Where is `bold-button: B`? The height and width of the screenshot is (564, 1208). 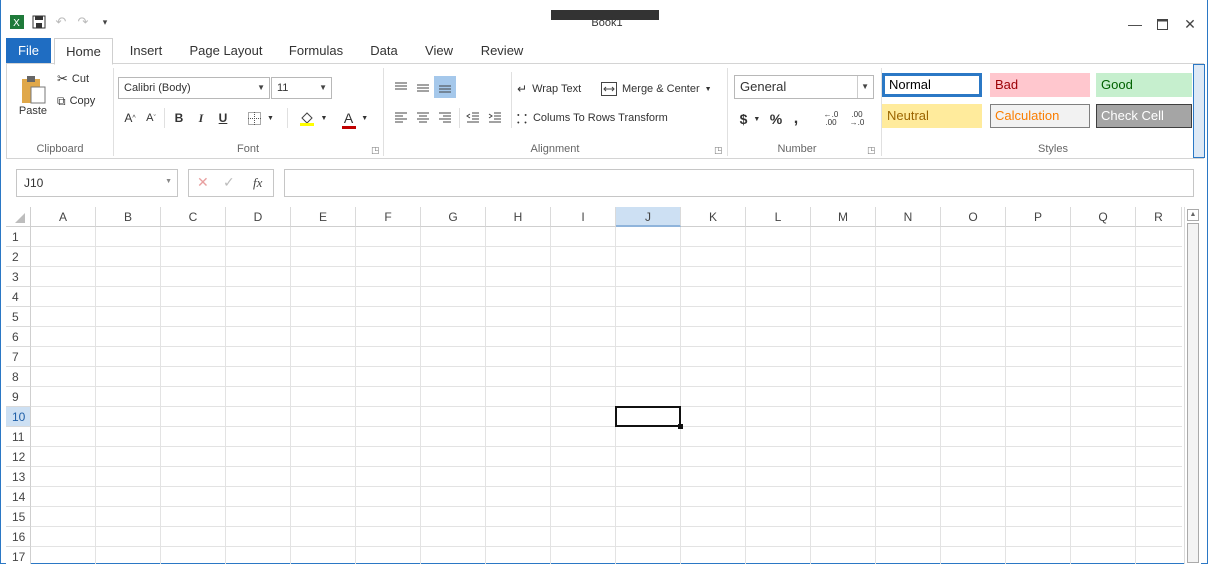 bold-button: B is located at coordinates (179, 118).